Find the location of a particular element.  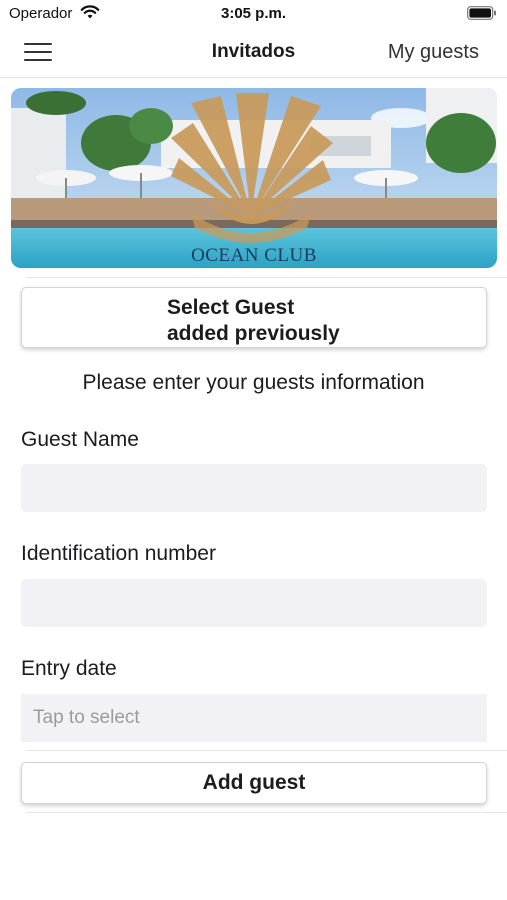

status-bar: Operador 3:05 p.m. is located at coordinates (253, 14).